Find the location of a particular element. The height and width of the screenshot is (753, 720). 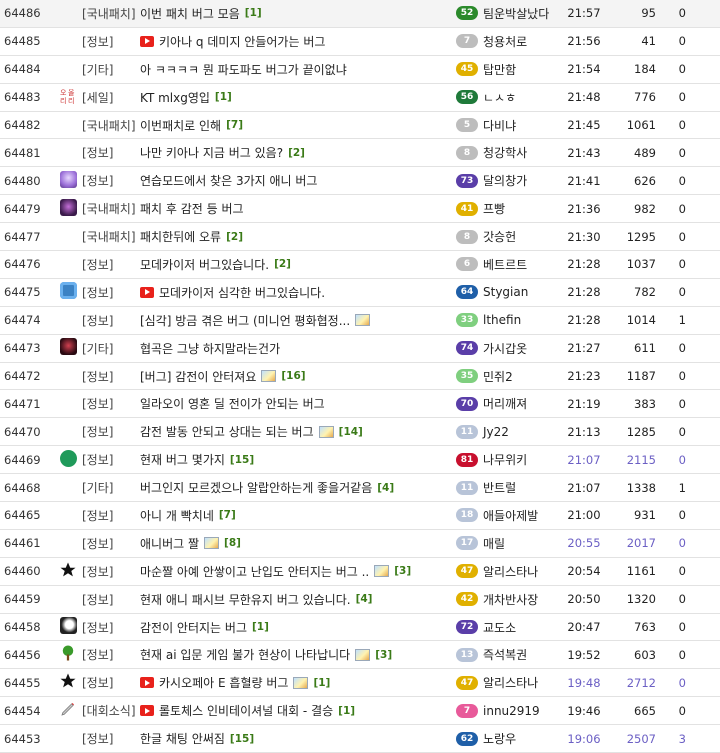

table-row: 64483 오 리 올 리 [세일] KT mlxg영입 [1] 56 ㄴㅅㅎ 21:48 776 0 is located at coordinates (360, 98).